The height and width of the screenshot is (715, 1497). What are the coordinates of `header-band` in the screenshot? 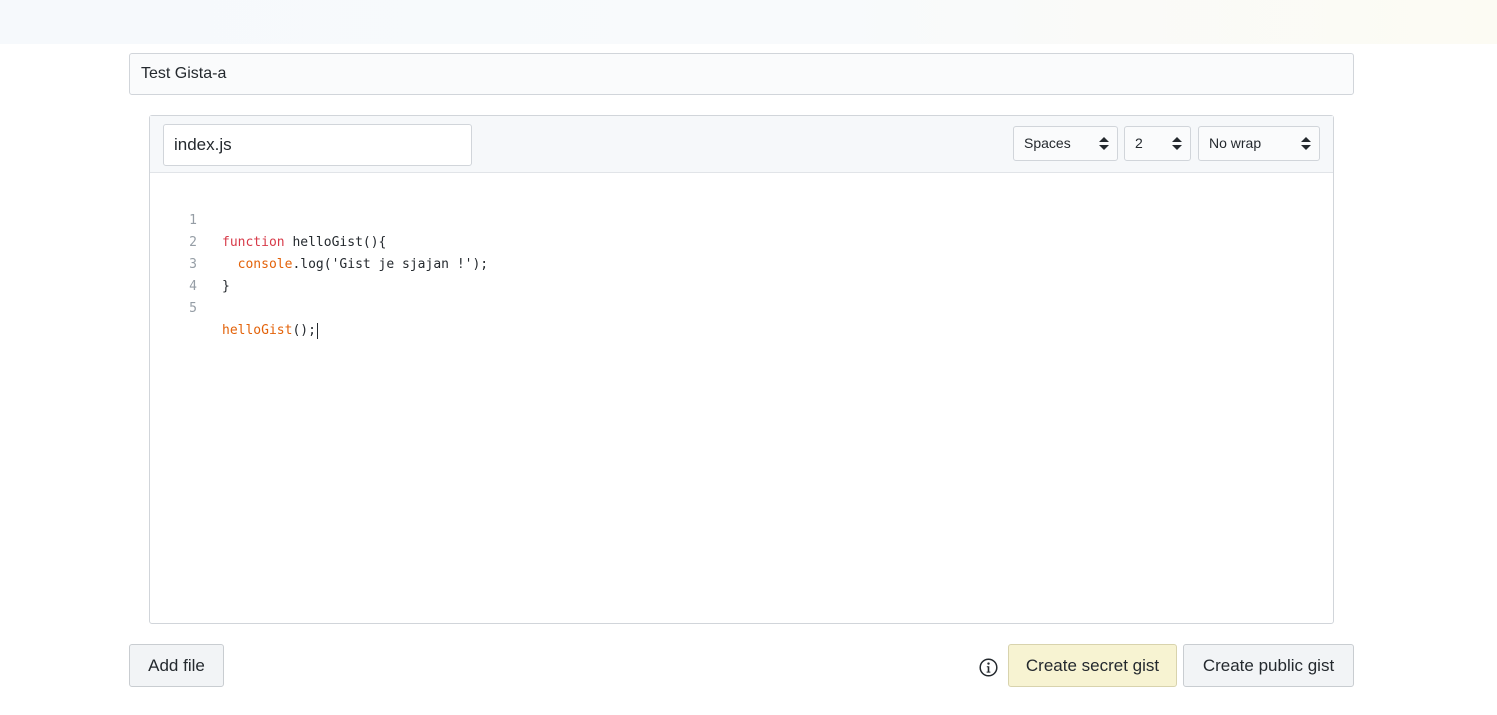 It's located at (748, 22).